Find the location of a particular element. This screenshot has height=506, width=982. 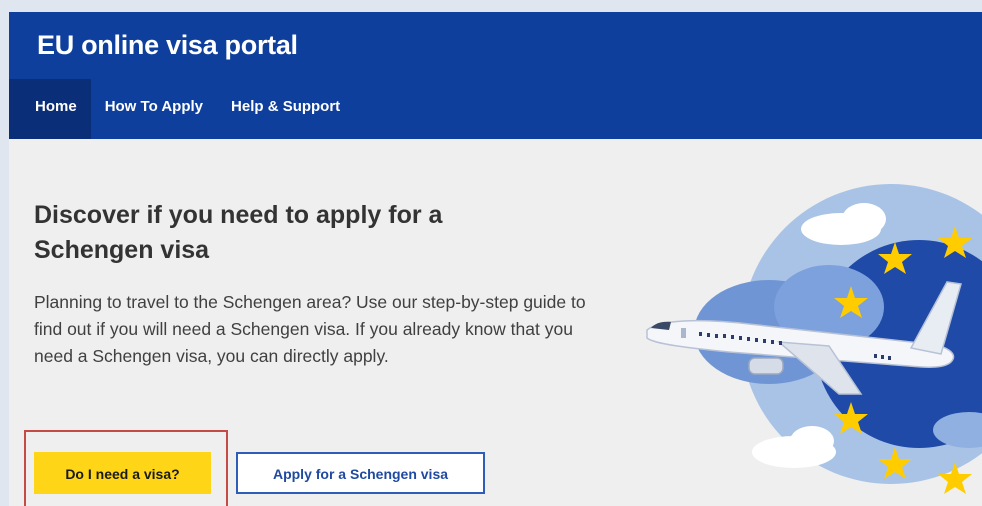

nav-help-support: Help & Support is located at coordinates (285, 109).